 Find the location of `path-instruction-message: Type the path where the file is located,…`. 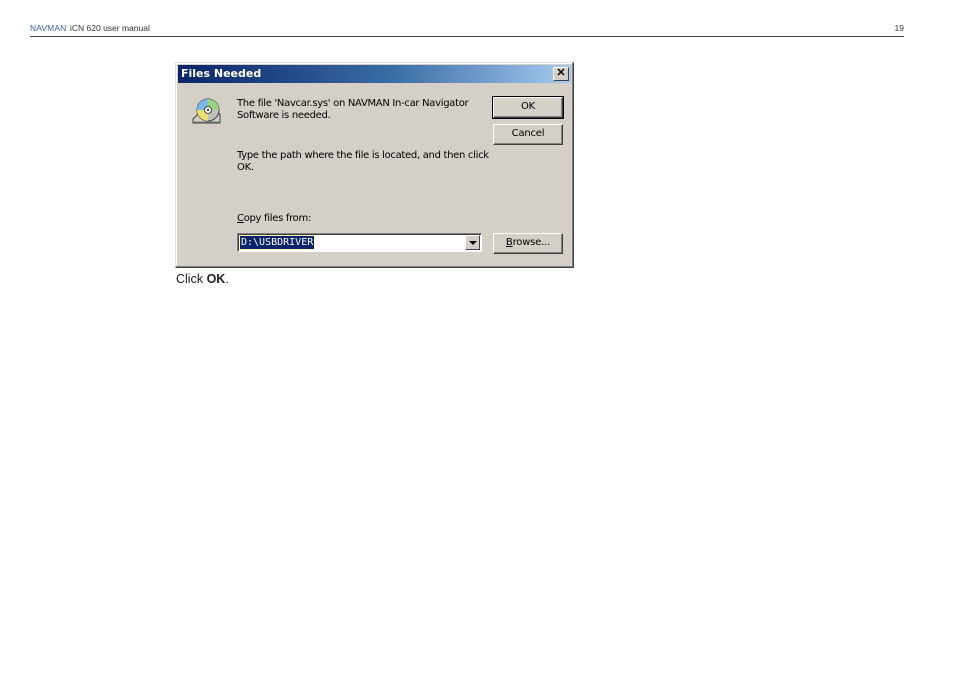

path-instruction-message: Type the path where the file is located,… is located at coordinates (363, 162).